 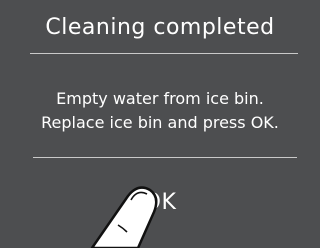 I want to click on dialog-title: Cleaning completed, so click(x=160, y=27).